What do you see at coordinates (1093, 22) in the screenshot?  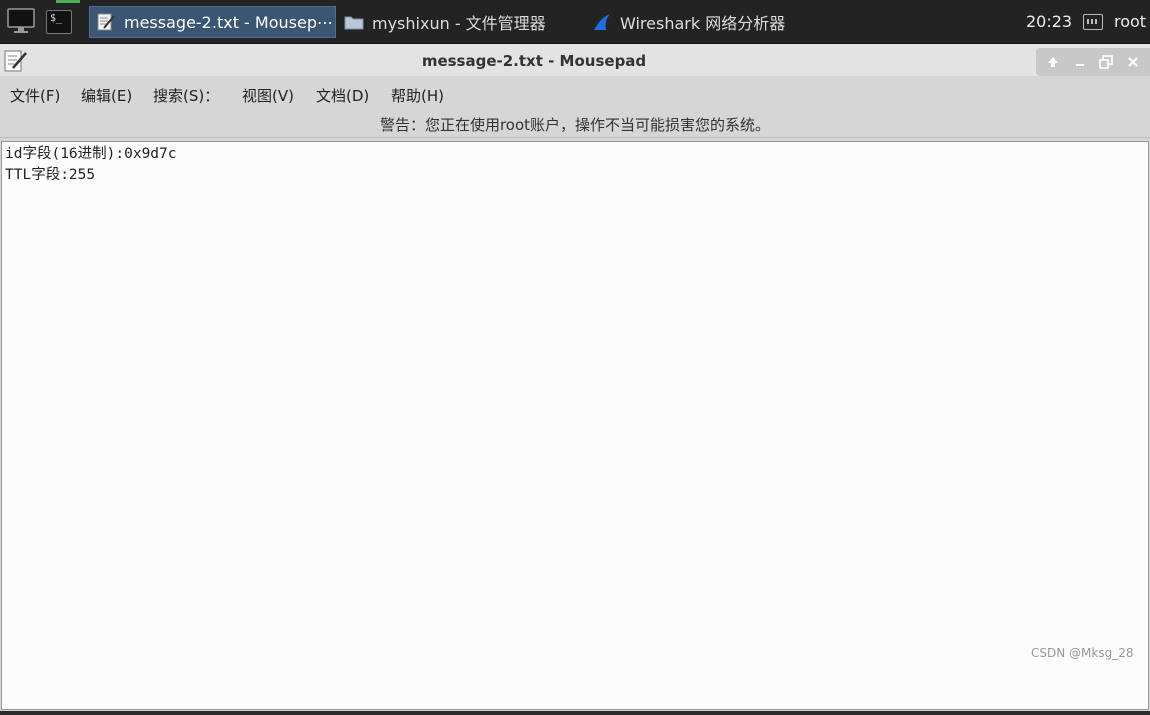 I see `keyboard-layout-icon` at bounding box center [1093, 22].